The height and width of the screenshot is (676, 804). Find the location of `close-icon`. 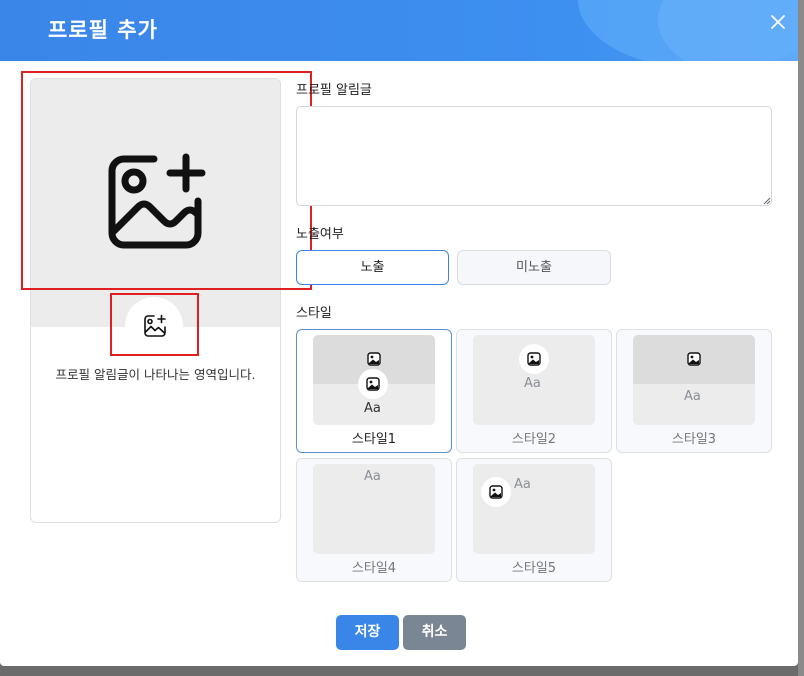

close-icon is located at coordinates (778, 22).